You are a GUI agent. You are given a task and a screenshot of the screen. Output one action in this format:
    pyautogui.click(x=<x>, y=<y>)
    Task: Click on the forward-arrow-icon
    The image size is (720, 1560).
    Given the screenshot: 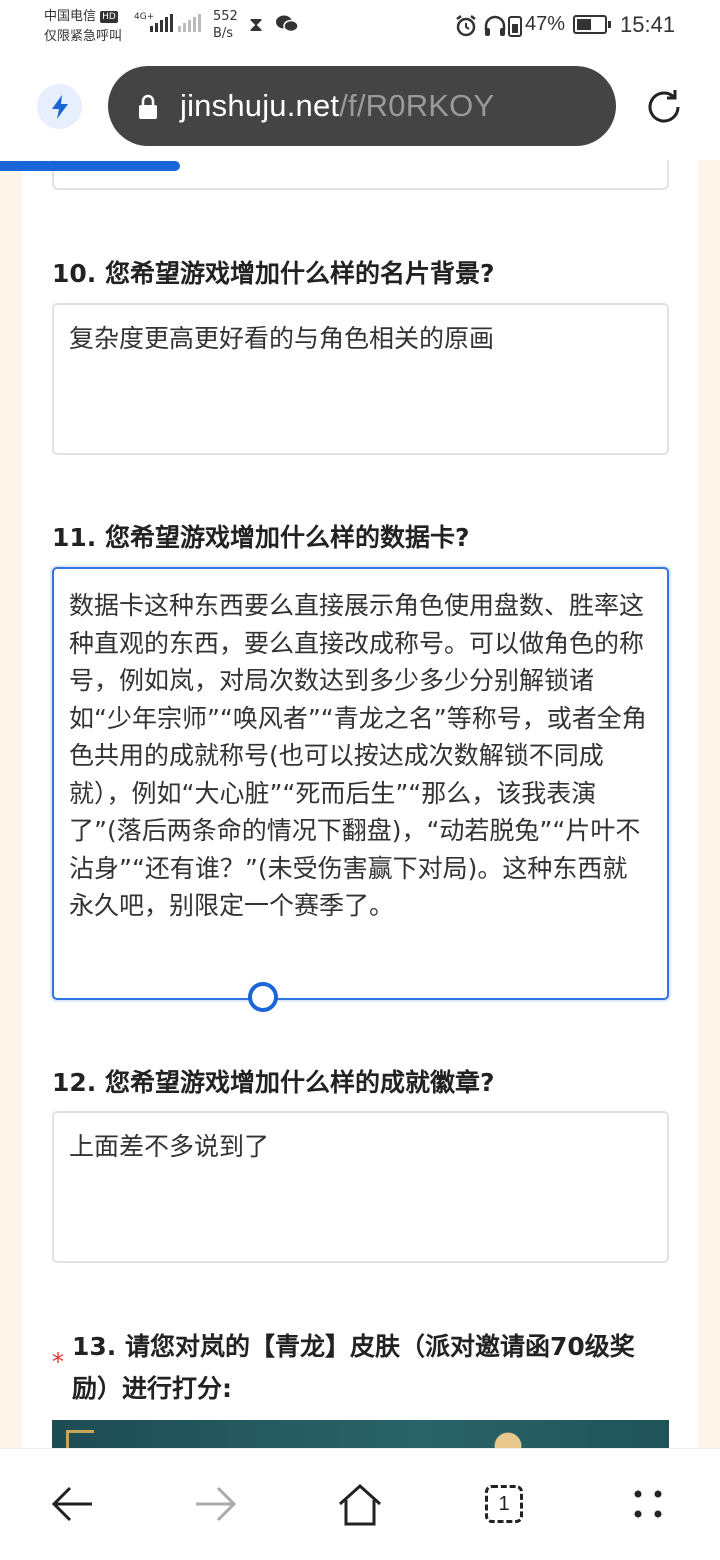 What is the action you would take?
    pyautogui.click(x=216, y=1504)
    